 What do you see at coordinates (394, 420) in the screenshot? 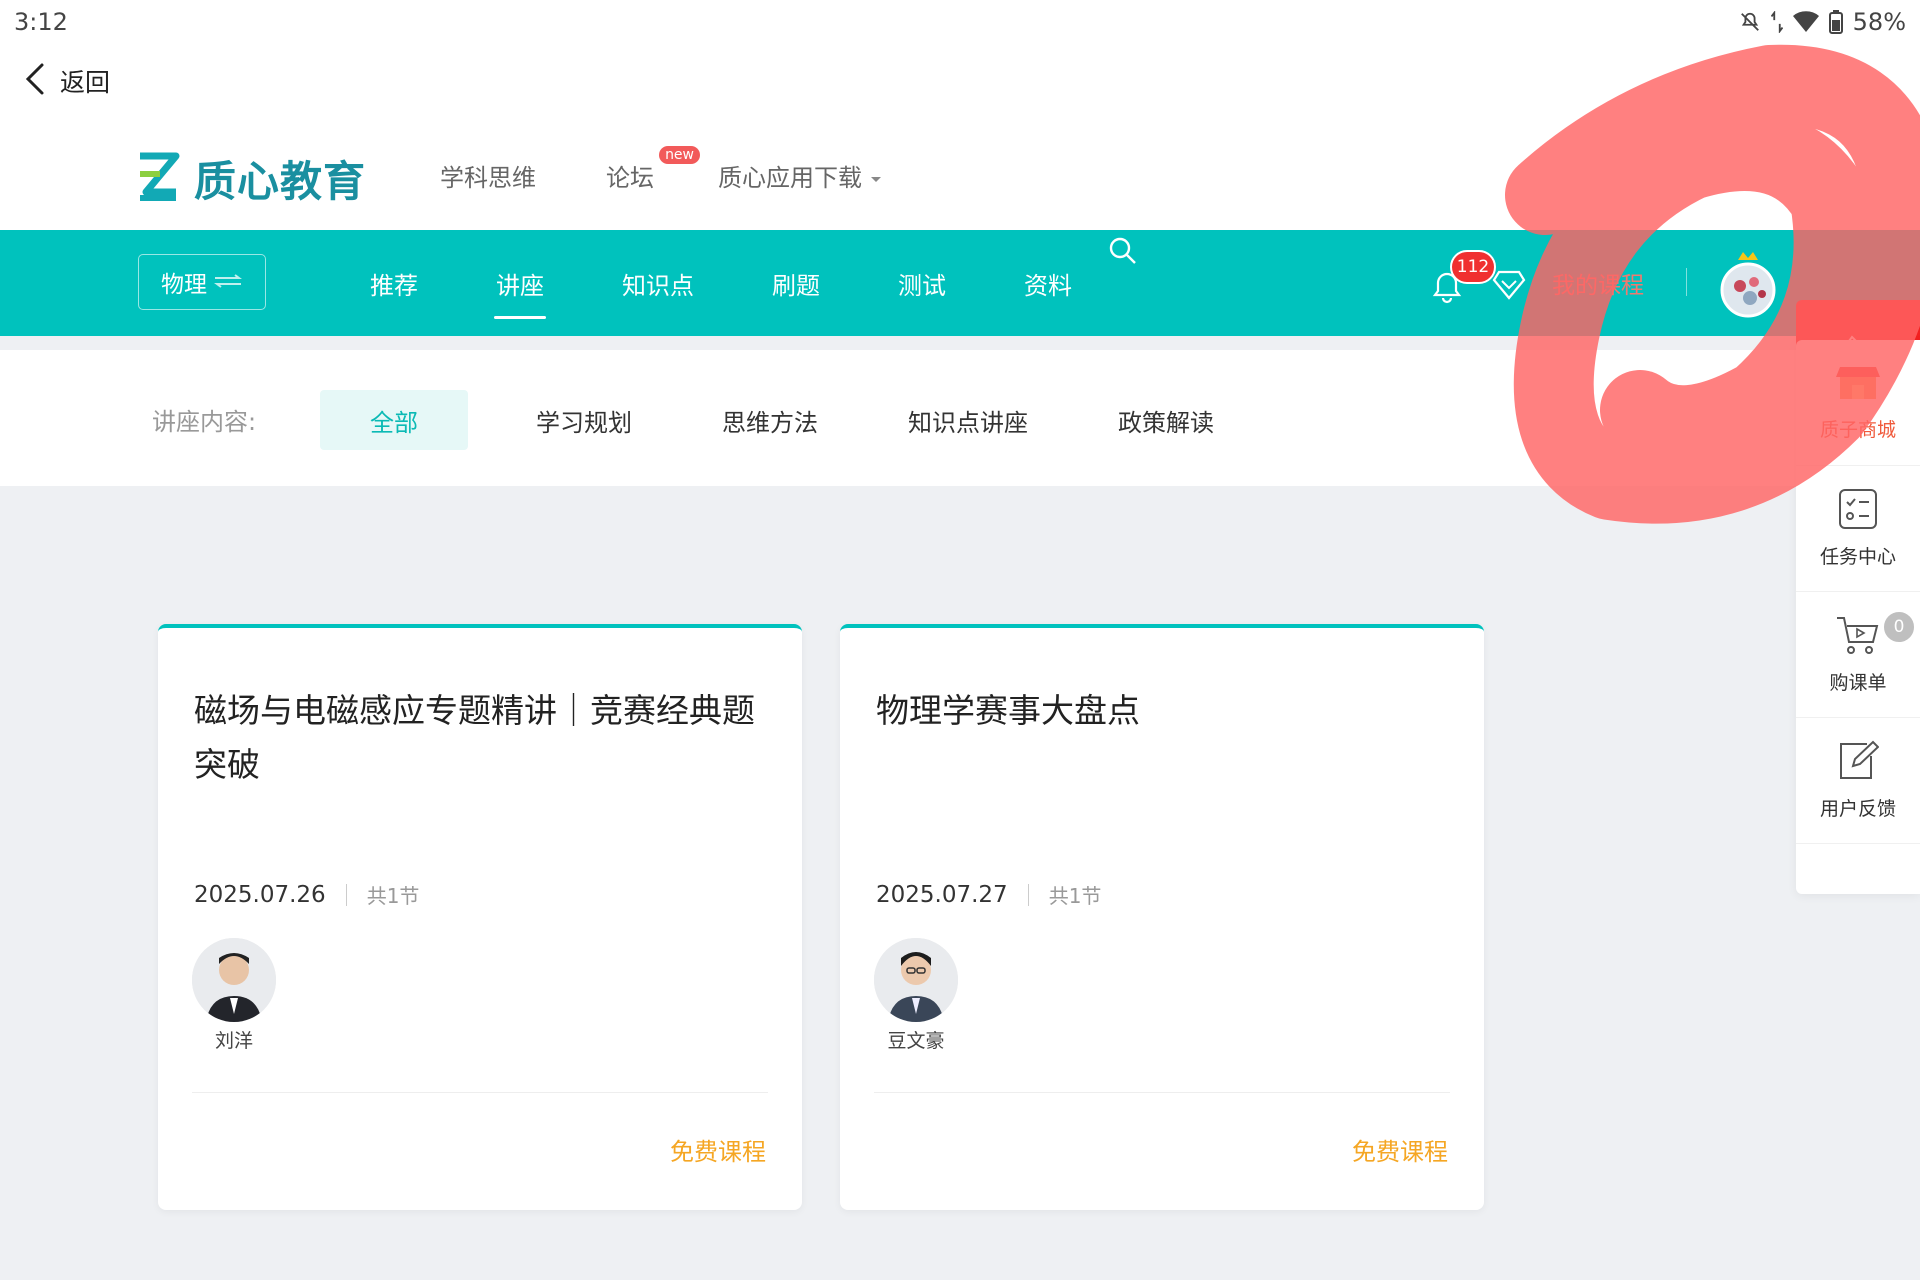
I see `filter-all: 全部` at bounding box center [394, 420].